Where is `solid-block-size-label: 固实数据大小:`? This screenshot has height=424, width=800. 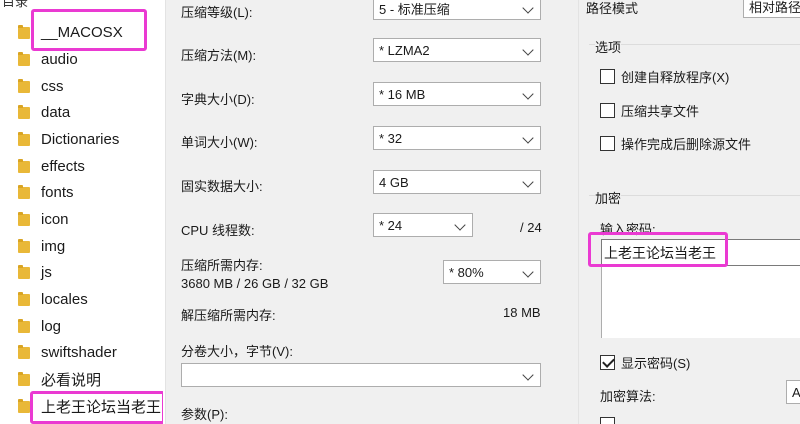
solid-block-size-label: 固实数据大小: is located at coordinates (222, 186).